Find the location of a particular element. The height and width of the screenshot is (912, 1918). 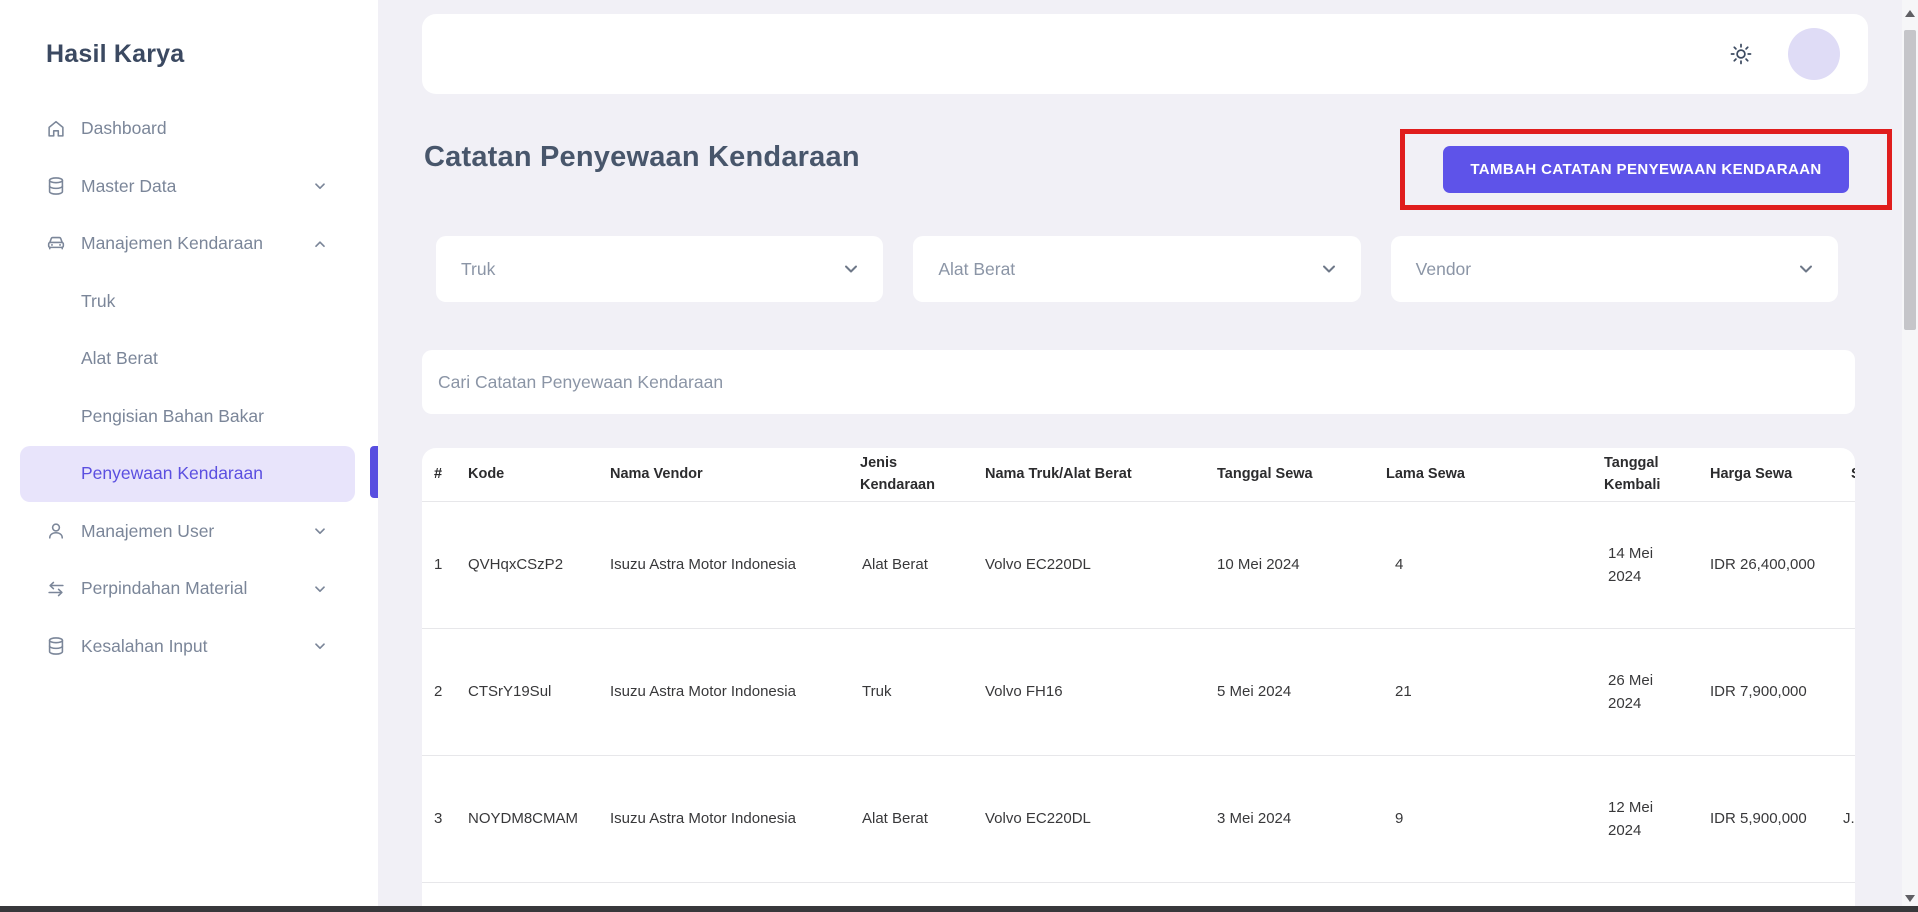

sidebar-item-label: Manajemen User is located at coordinates (148, 530).